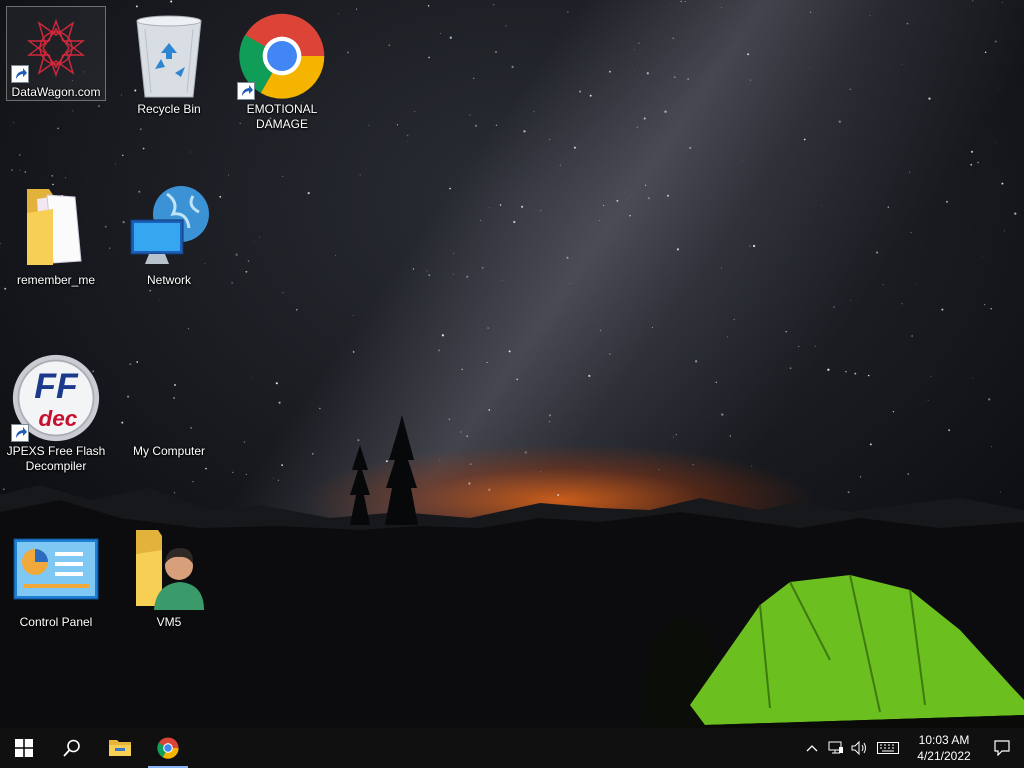 This screenshot has width=1024, height=768. I want to click on desktop-icon-my-computer: My Computer, so click(169, 420).